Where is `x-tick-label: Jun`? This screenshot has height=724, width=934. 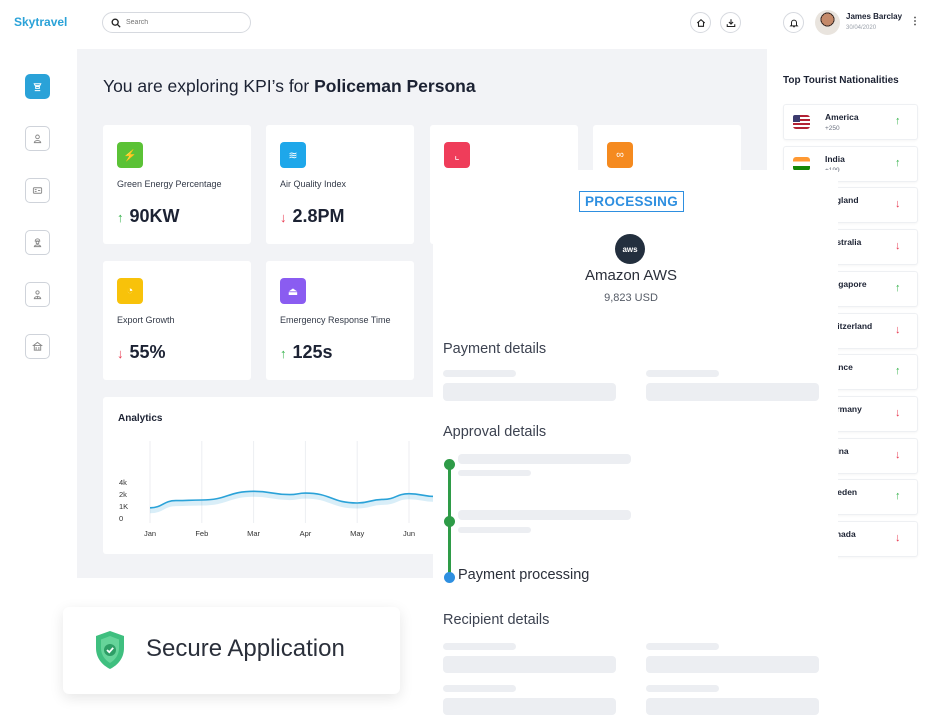 x-tick-label: Jun is located at coordinates (409, 533).